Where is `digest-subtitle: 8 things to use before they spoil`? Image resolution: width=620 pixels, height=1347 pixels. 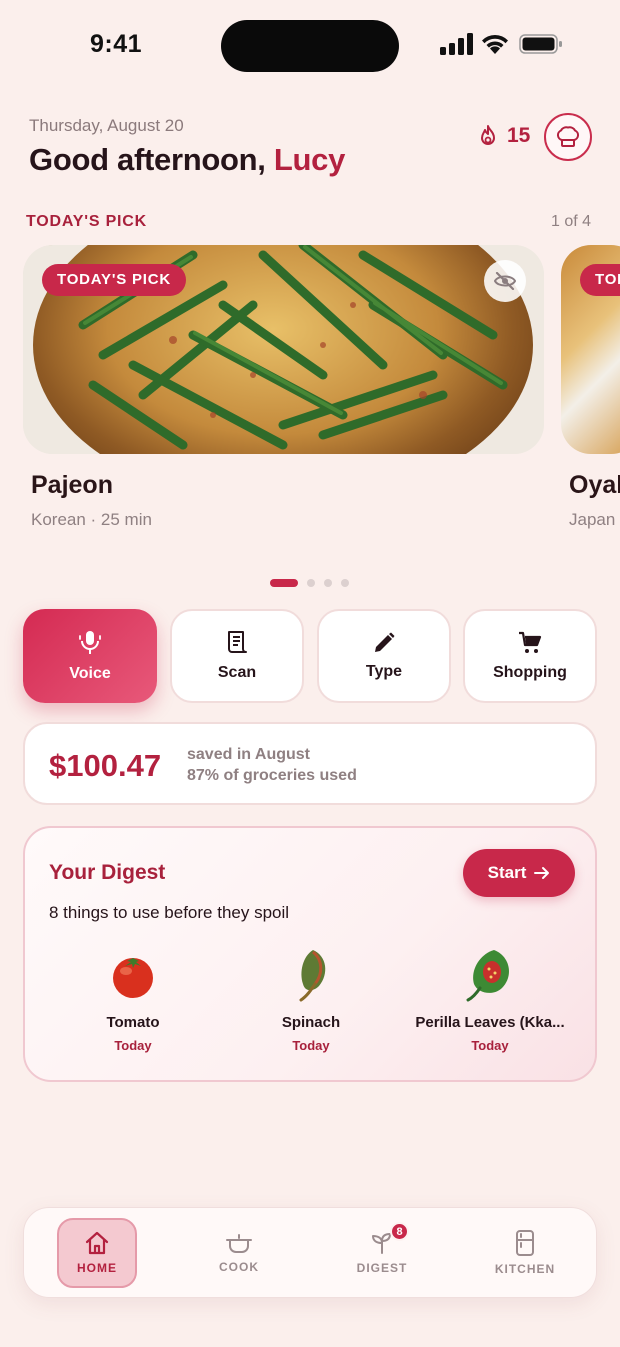
digest-subtitle: 8 things to use before they spoil is located at coordinates (169, 912).